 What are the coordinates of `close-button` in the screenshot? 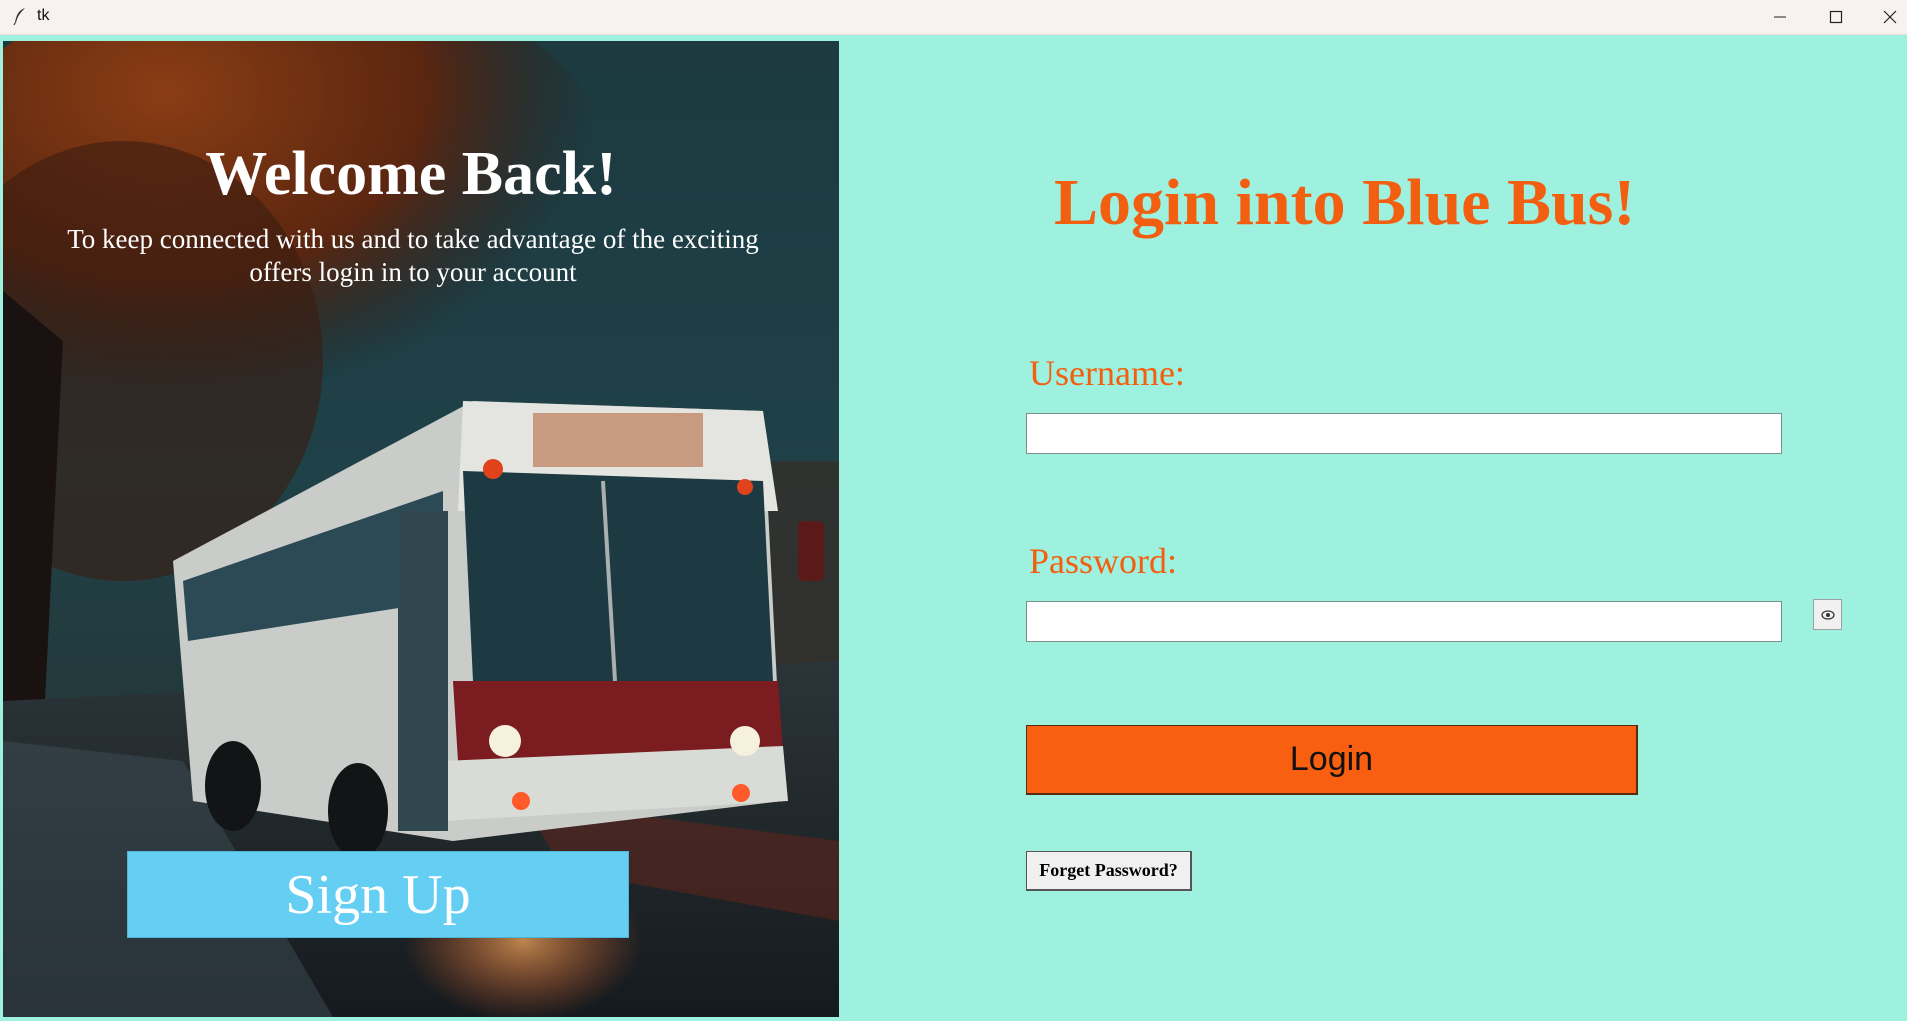 It's located at (1884, 17).